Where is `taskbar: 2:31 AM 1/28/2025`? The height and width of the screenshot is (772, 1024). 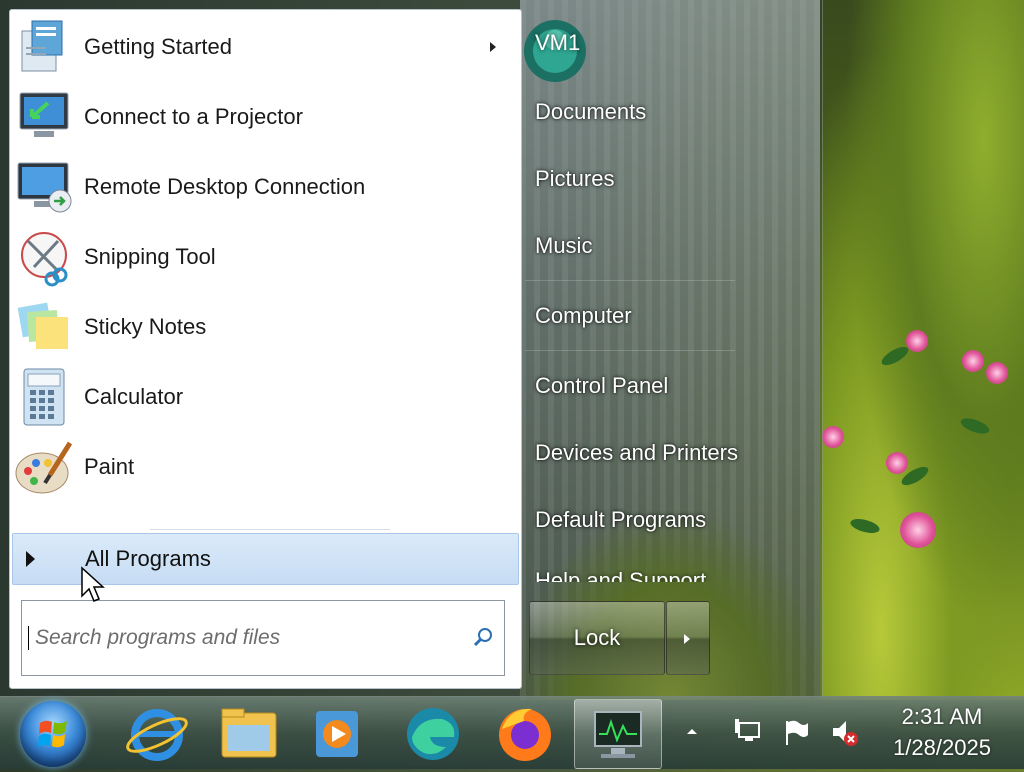
taskbar: 2:31 AM 1/28/2025 is located at coordinates (512, 732).